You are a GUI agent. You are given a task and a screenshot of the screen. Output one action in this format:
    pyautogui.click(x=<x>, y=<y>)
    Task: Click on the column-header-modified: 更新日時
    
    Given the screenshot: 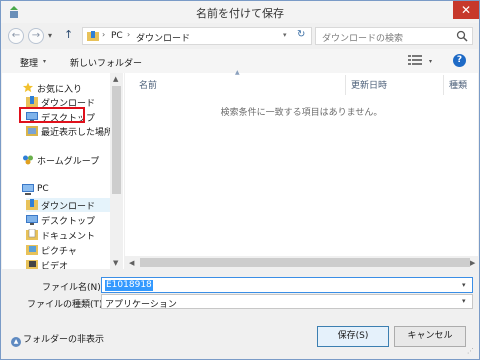 What is the action you would take?
    pyautogui.click(x=369, y=84)
    